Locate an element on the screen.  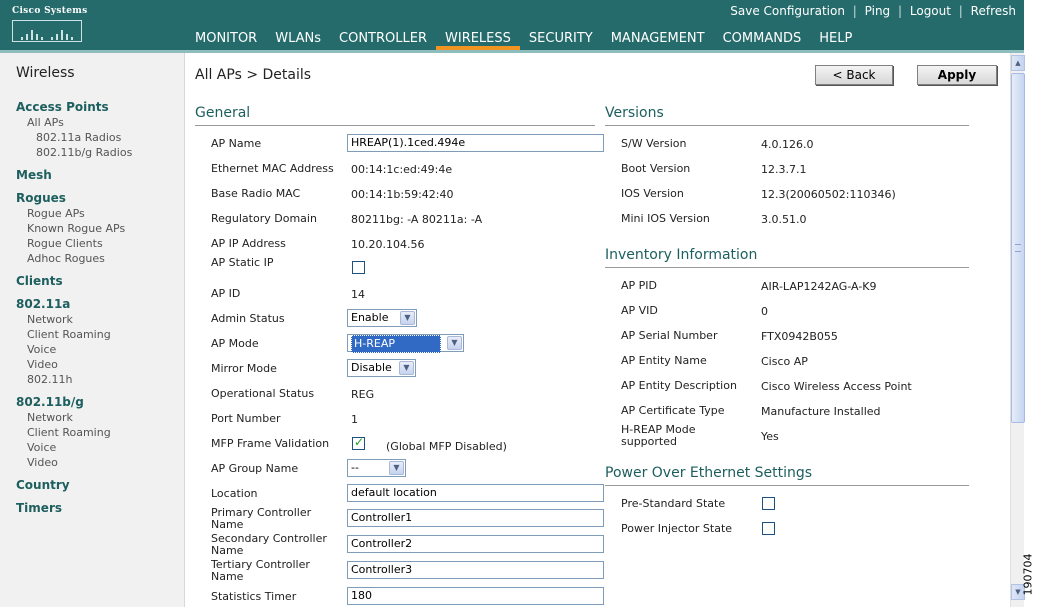
sidebar-adhoc-rogues: Adhoc Rogues is located at coordinates (92, 258).